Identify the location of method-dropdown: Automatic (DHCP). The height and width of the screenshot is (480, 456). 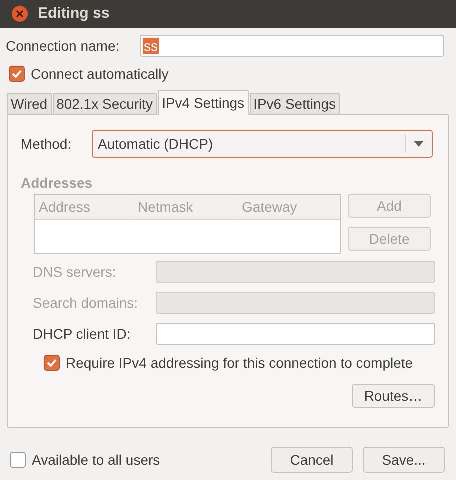
(262, 144).